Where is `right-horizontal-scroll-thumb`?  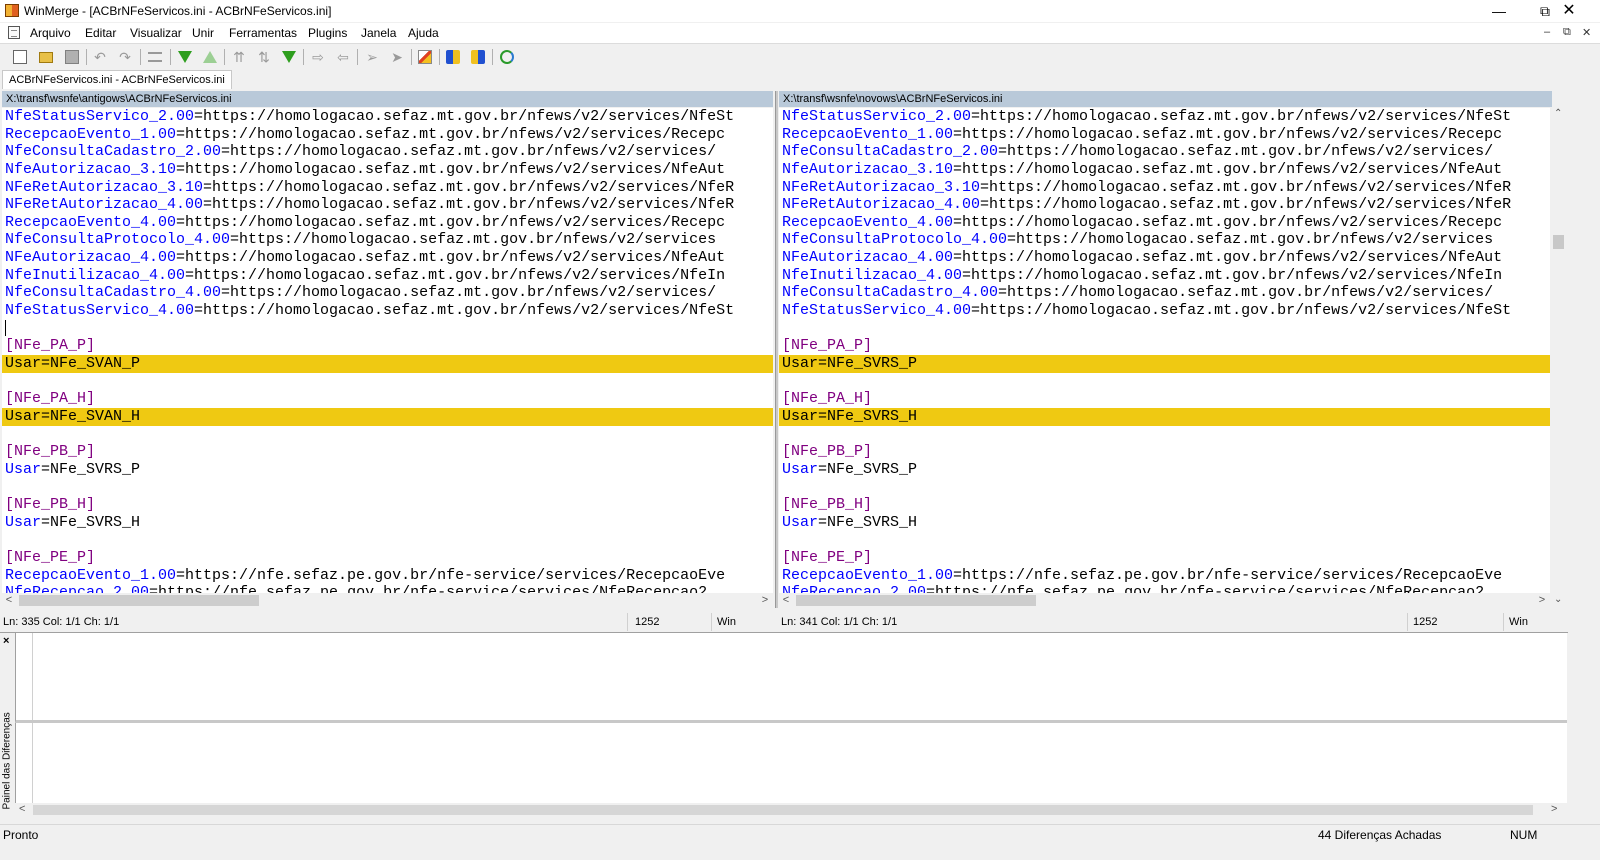
right-horizontal-scroll-thumb is located at coordinates (916, 600).